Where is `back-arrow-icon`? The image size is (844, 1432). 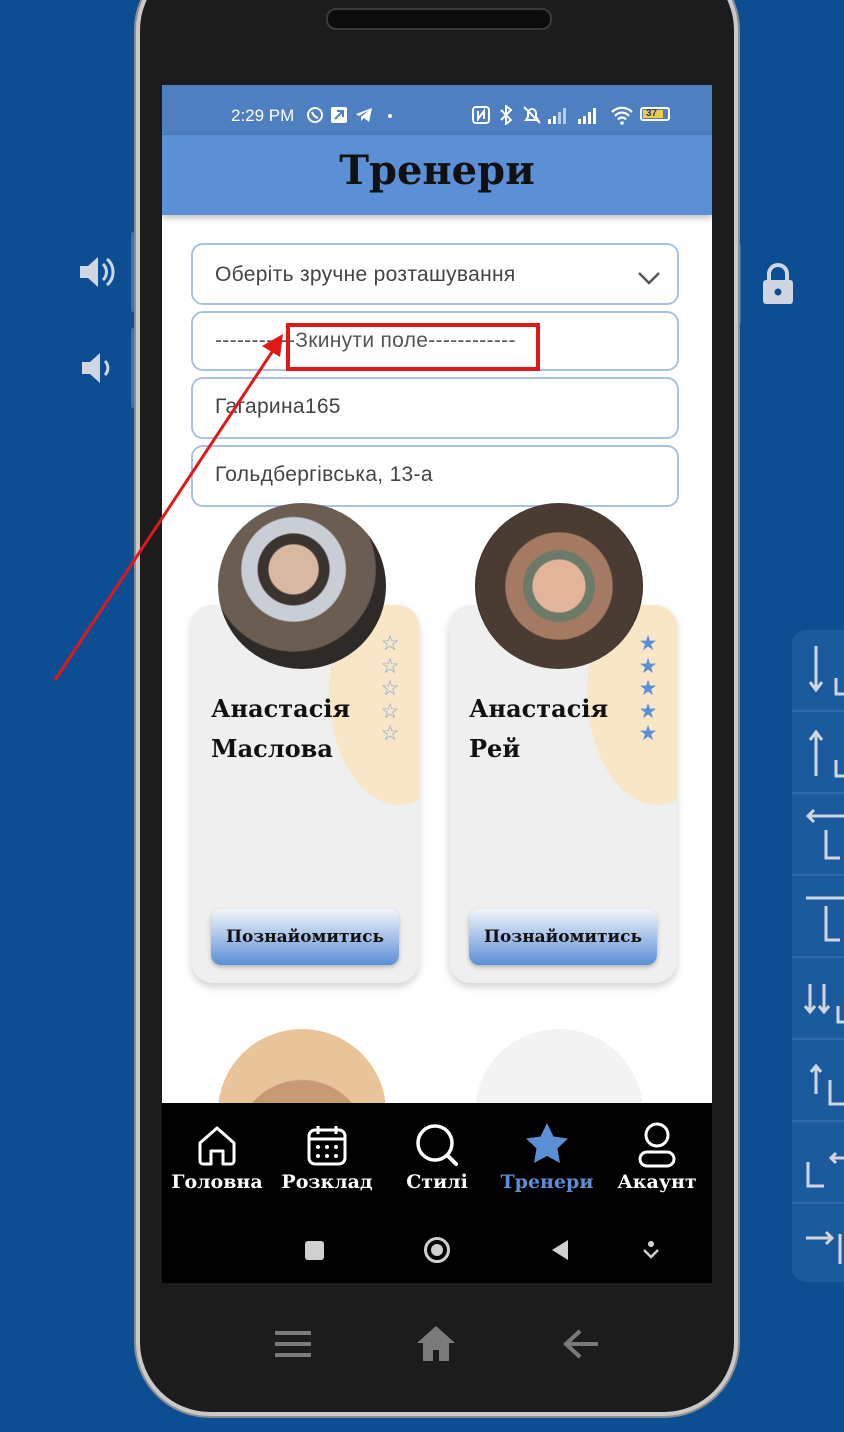
back-arrow-icon is located at coordinates (581, 1346).